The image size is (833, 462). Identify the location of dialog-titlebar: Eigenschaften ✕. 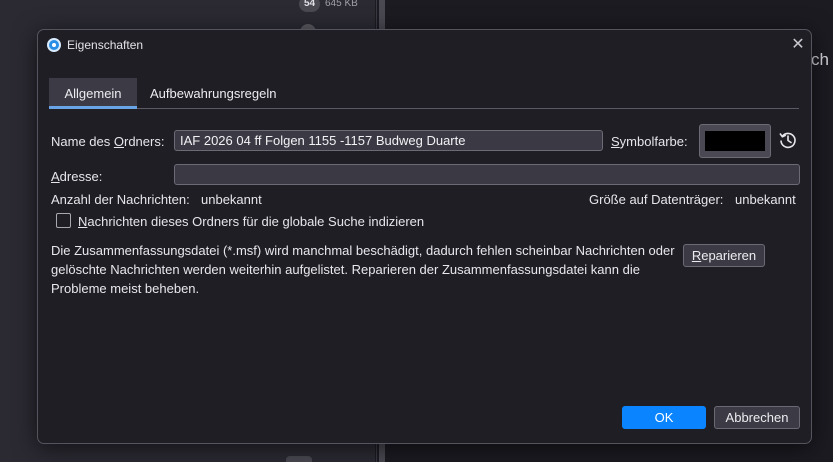
(424, 45).